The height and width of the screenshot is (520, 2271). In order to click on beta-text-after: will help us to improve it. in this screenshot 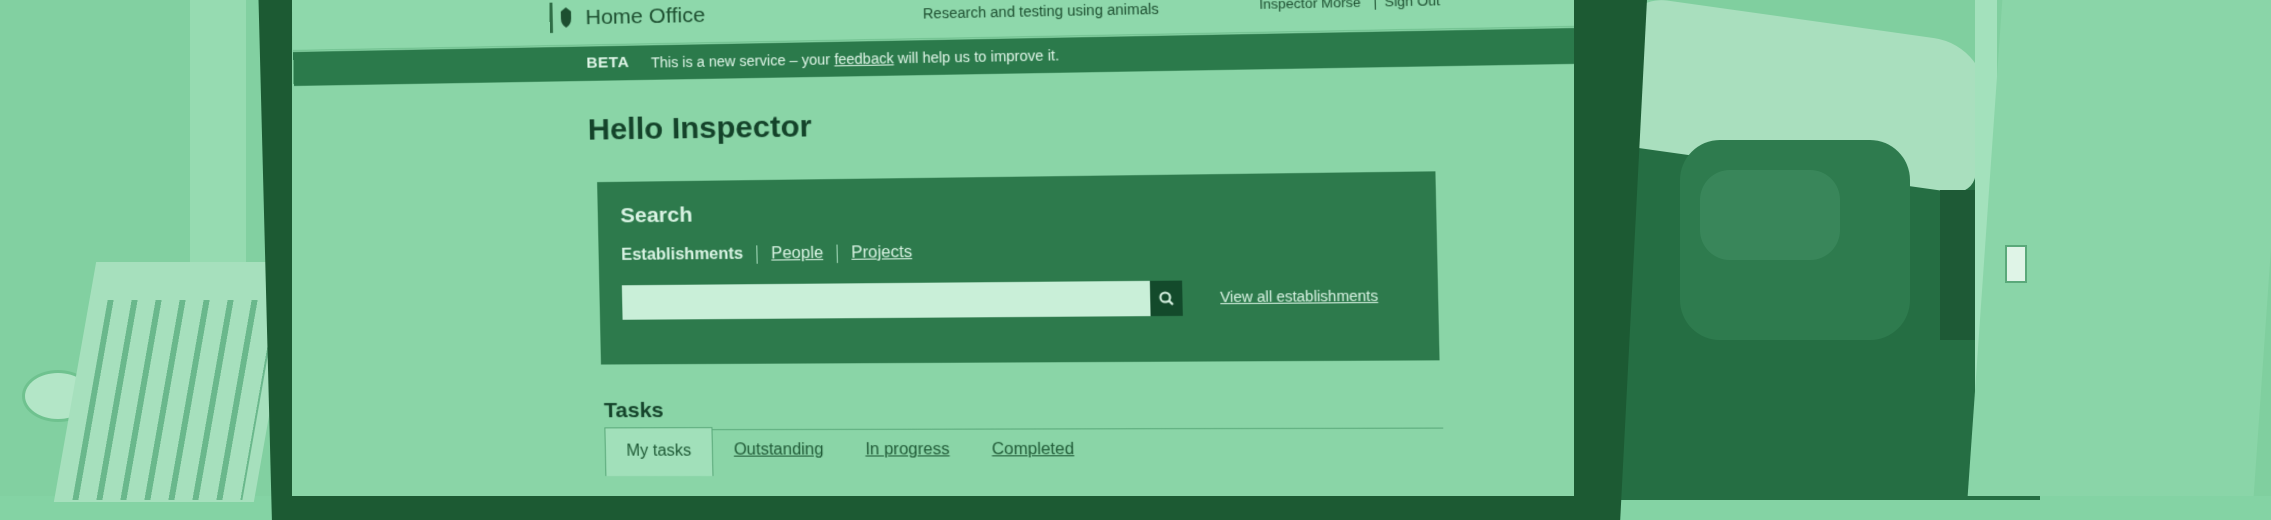, I will do `click(978, 56)`.